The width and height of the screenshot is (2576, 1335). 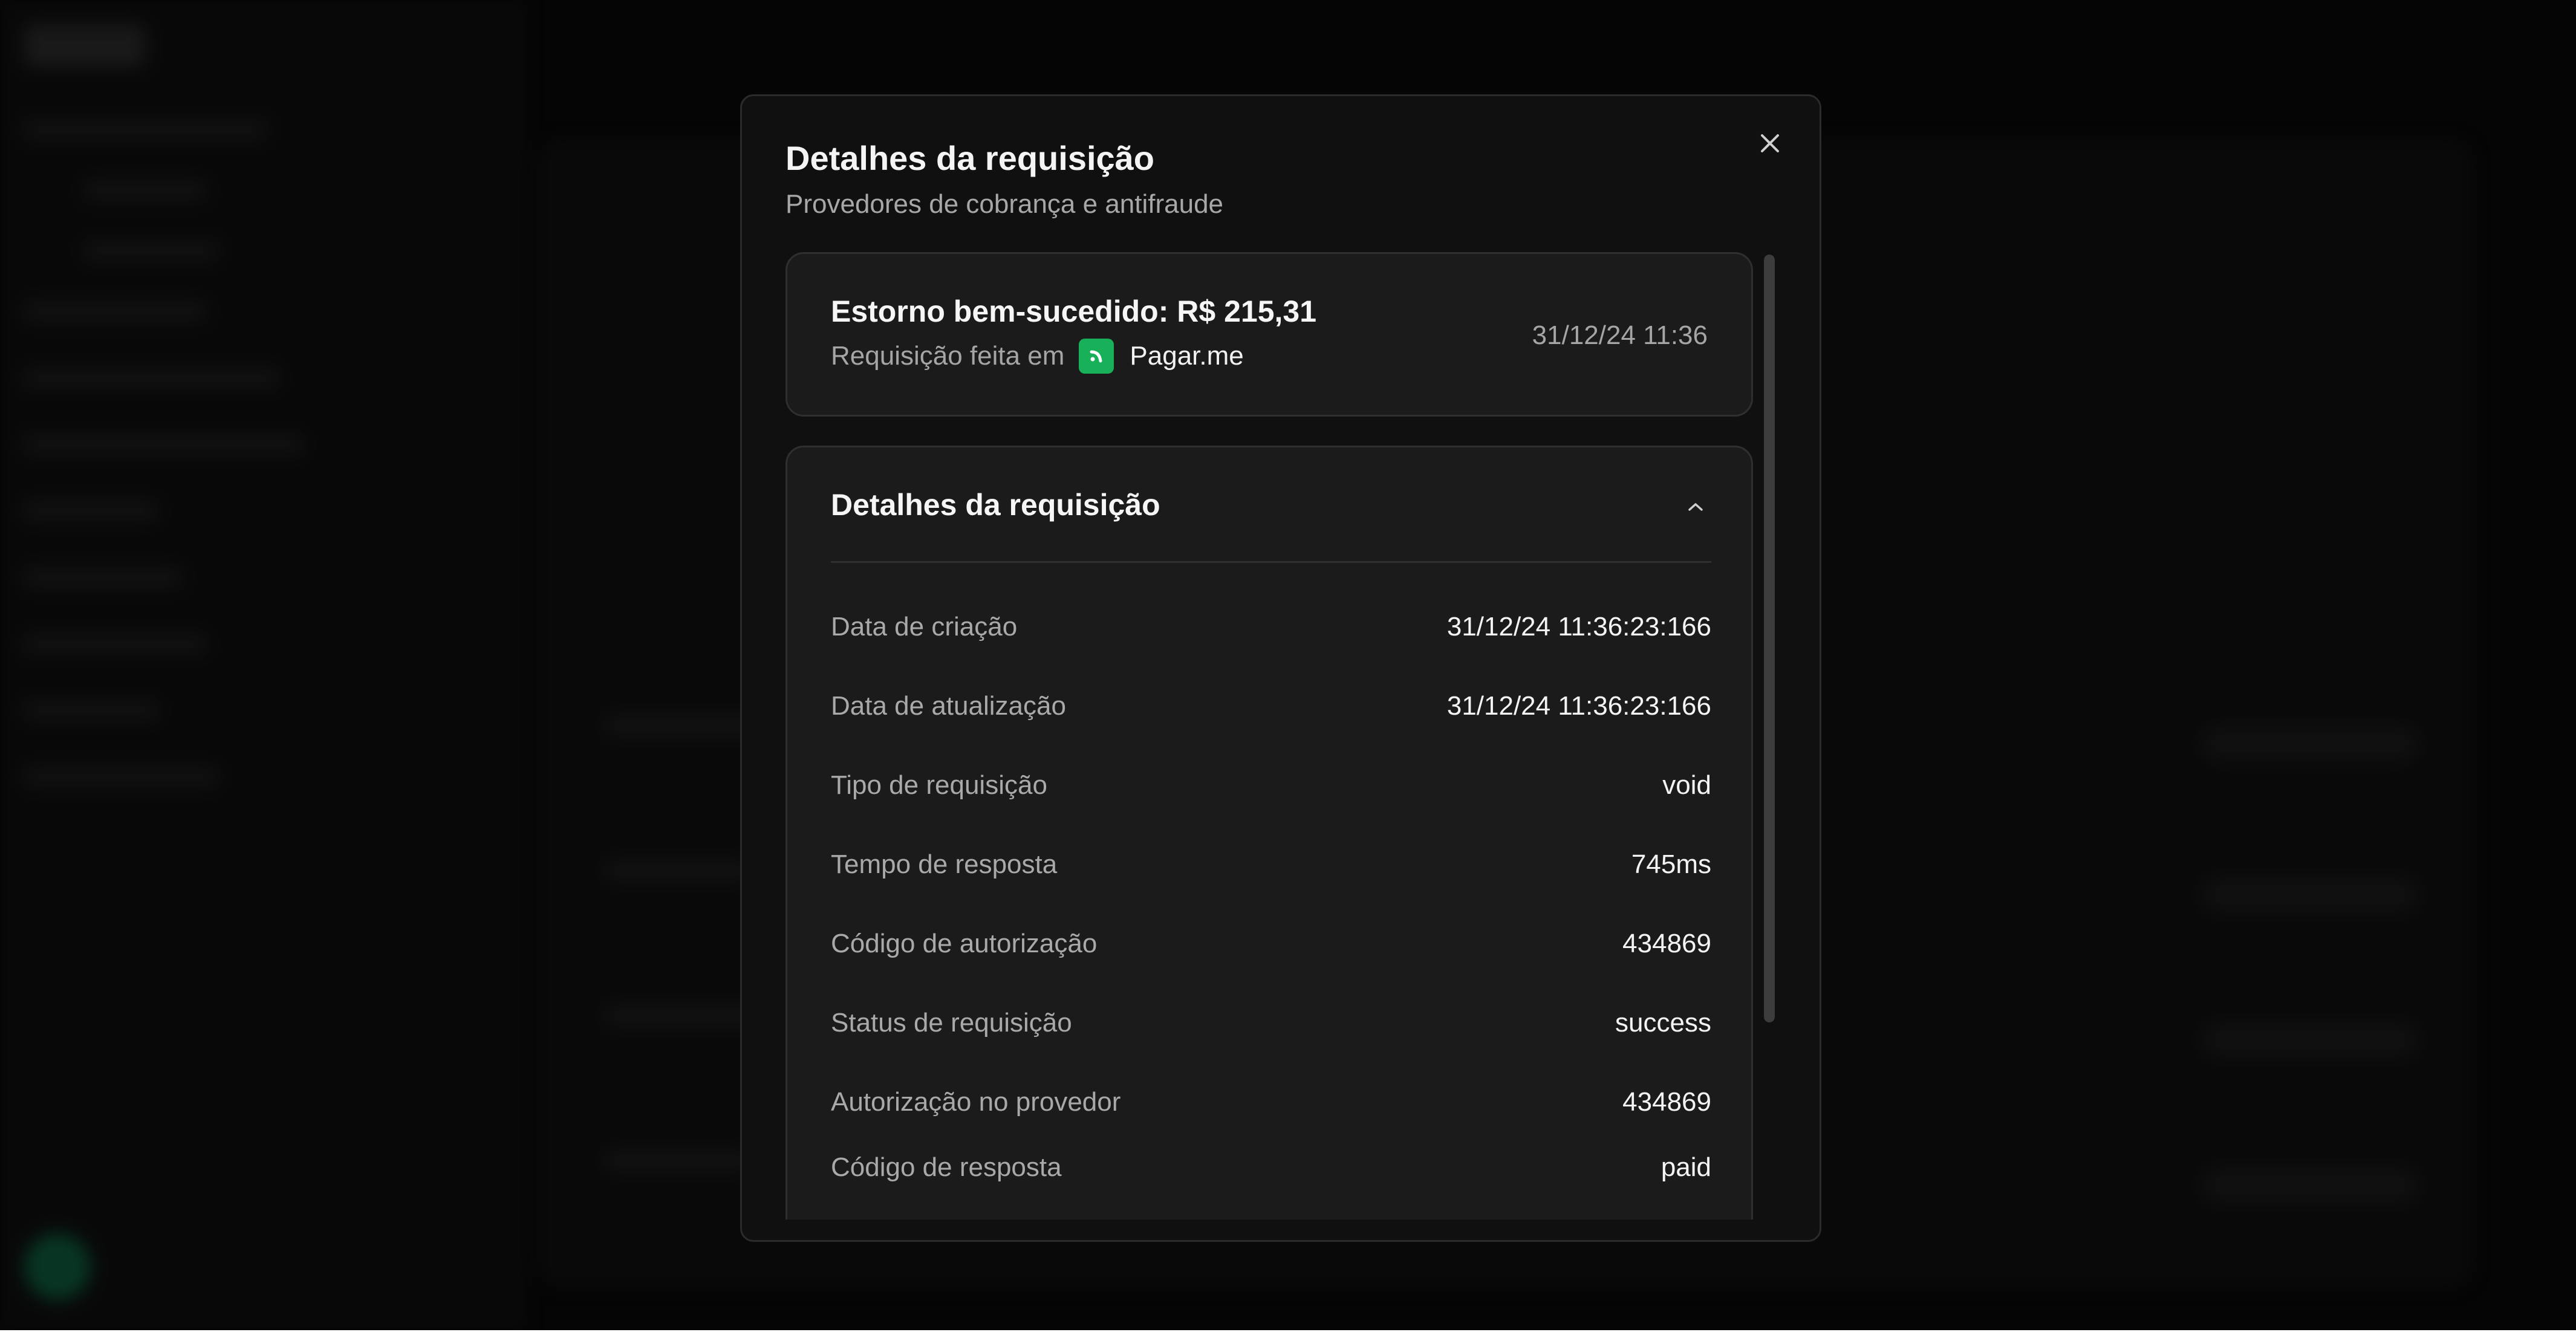 What do you see at coordinates (1096, 357) in the screenshot?
I see `pagarme-logo-icon` at bounding box center [1096, 357].